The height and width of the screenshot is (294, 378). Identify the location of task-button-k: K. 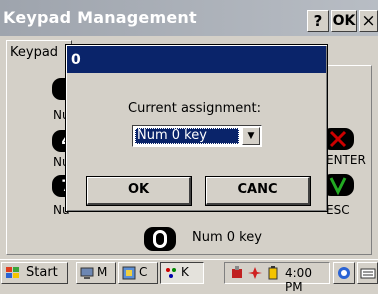
(182, 273).